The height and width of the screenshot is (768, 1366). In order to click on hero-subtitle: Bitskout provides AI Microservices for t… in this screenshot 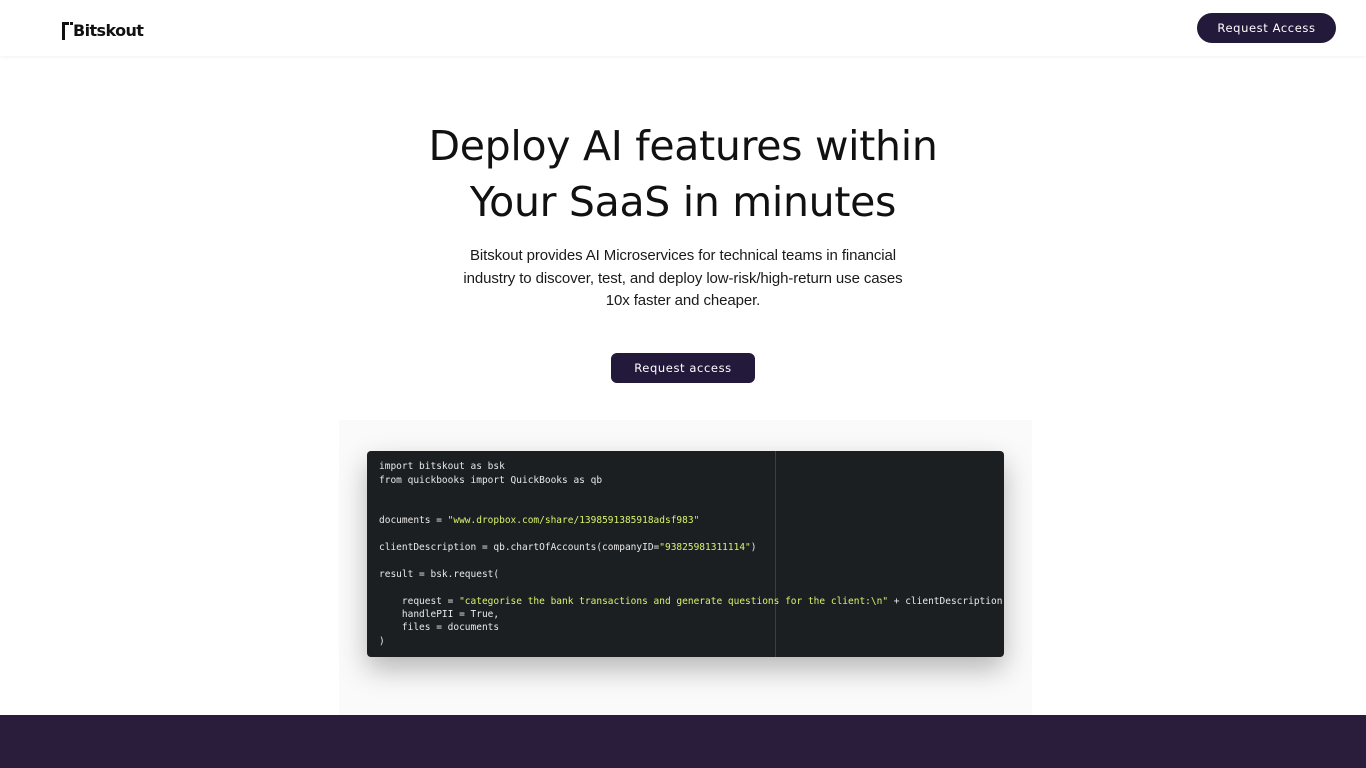, I will do `click(683, 279)`.